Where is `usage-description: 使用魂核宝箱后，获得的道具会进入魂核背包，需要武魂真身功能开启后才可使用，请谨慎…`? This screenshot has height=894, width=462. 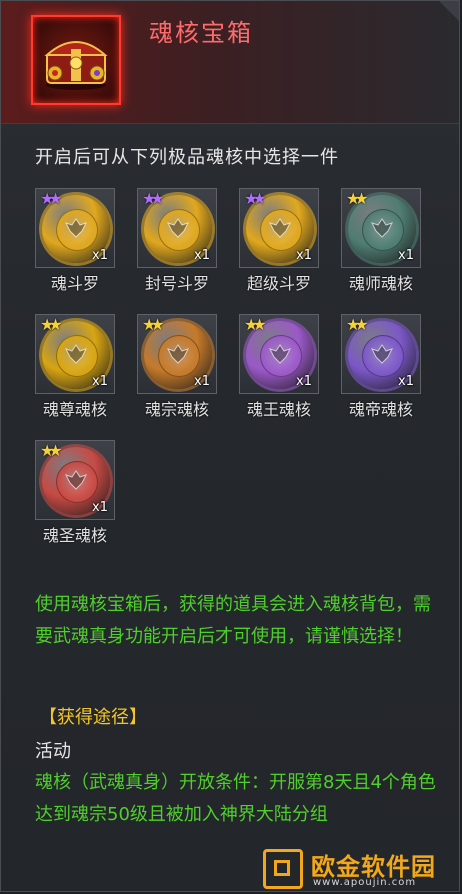
usage-description: 使用魂核宝箱后，获得的道具会进入魂核背包，需要武魂真身功能开启后才可使用，请谨慎… is located at coordinates (233, 620).